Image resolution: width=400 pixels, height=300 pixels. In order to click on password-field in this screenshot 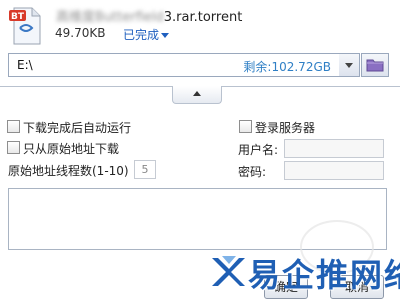, I will do `click(334, 170)`.